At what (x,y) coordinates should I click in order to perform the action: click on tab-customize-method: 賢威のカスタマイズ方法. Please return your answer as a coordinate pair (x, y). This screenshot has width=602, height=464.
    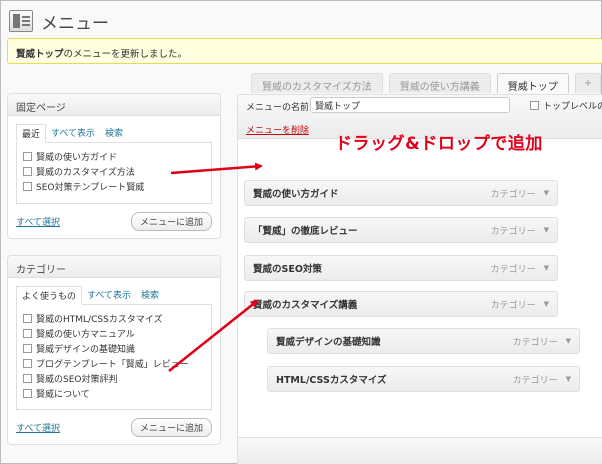
    Looking at the image, I should click on (317, 83).